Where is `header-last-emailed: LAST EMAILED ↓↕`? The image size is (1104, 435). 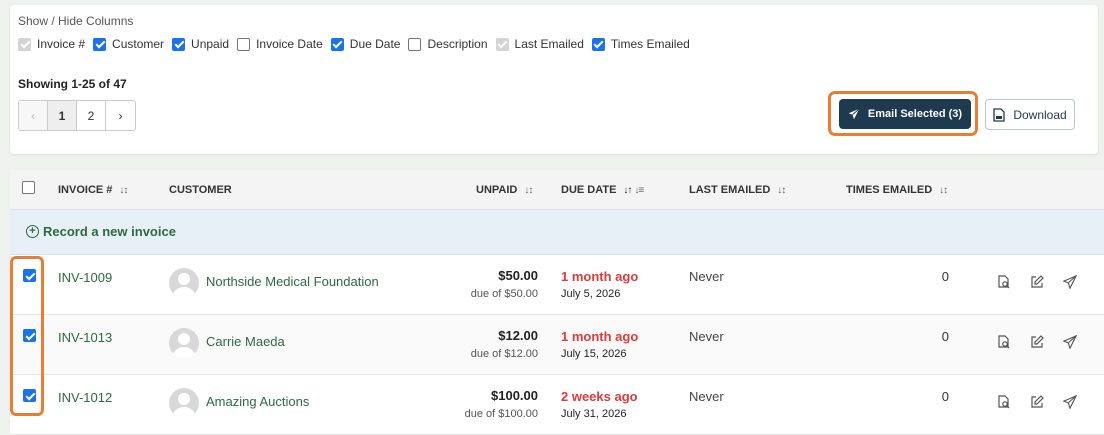
header-last-emailed: LAST EMAILED ↓↕ is located at coordinates (737, 190).